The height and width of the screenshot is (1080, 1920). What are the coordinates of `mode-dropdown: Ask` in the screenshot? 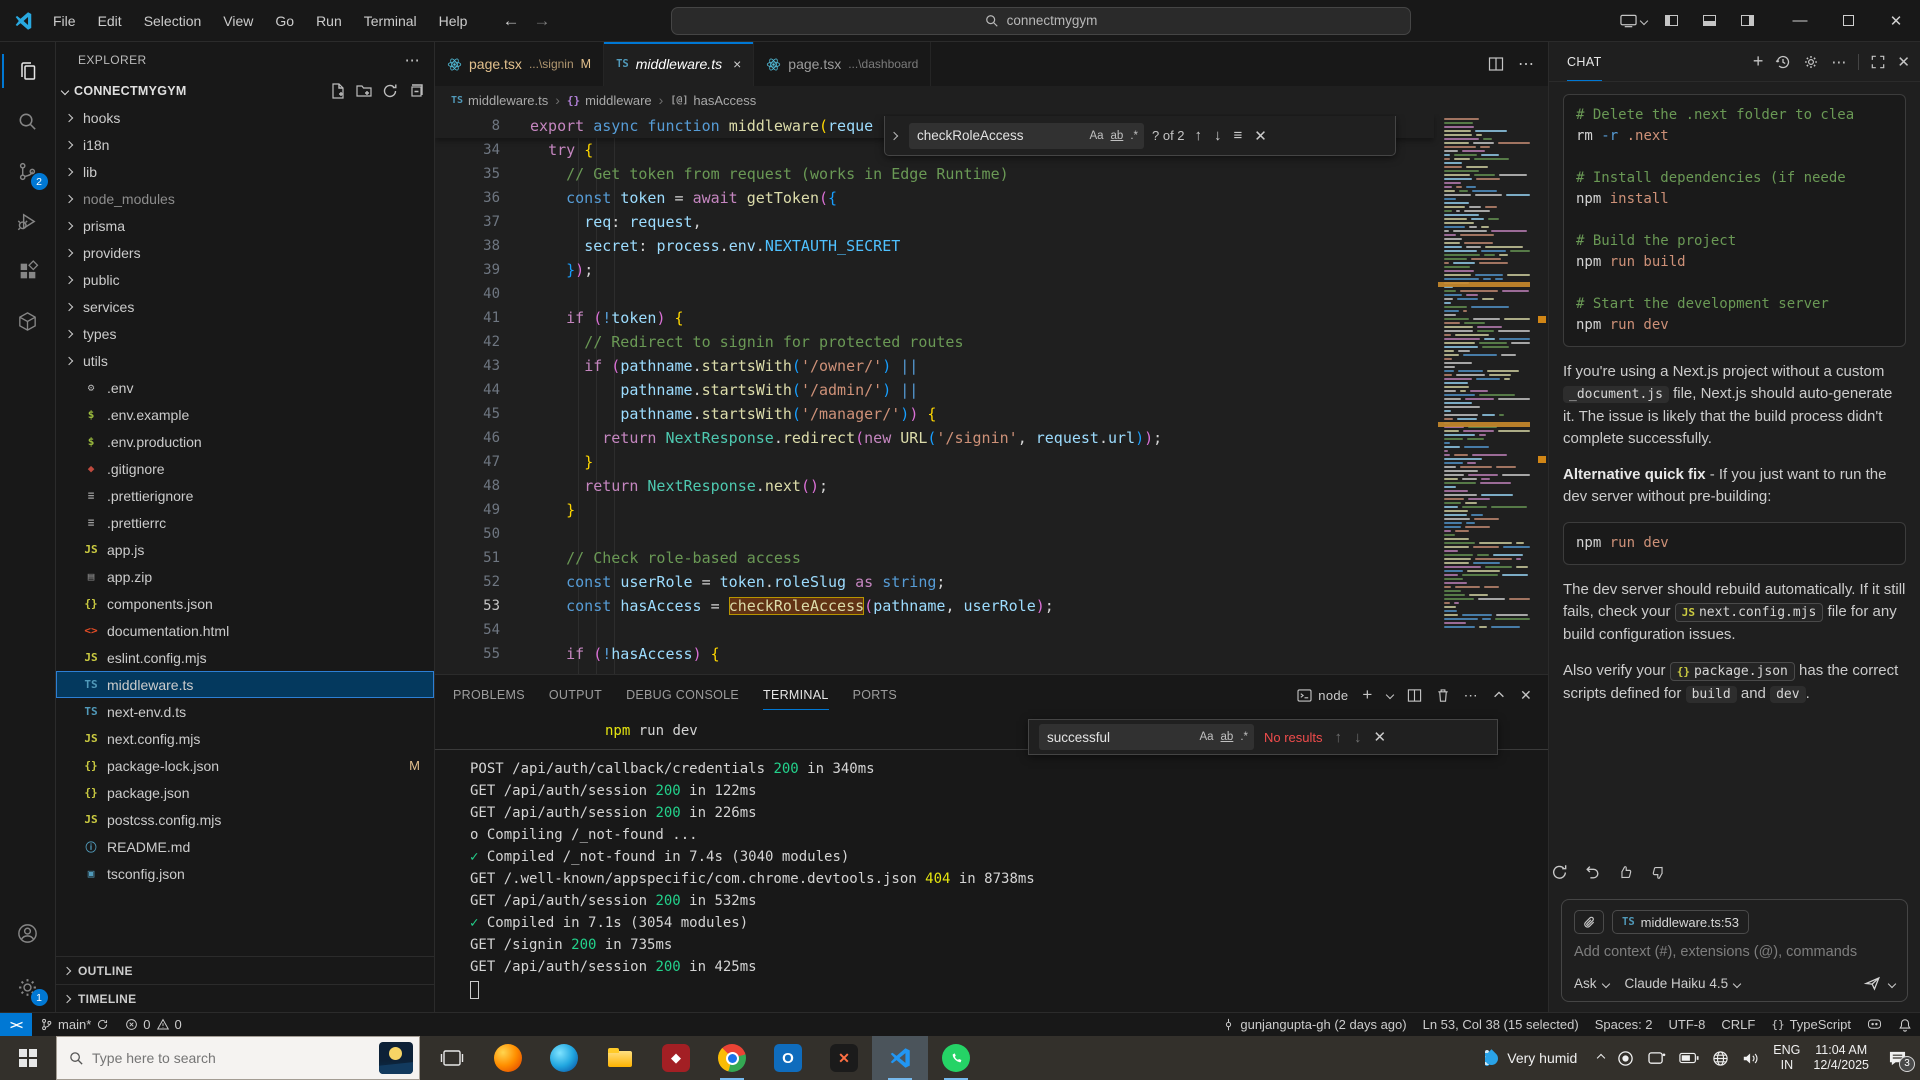 It's located at (1592, 983).